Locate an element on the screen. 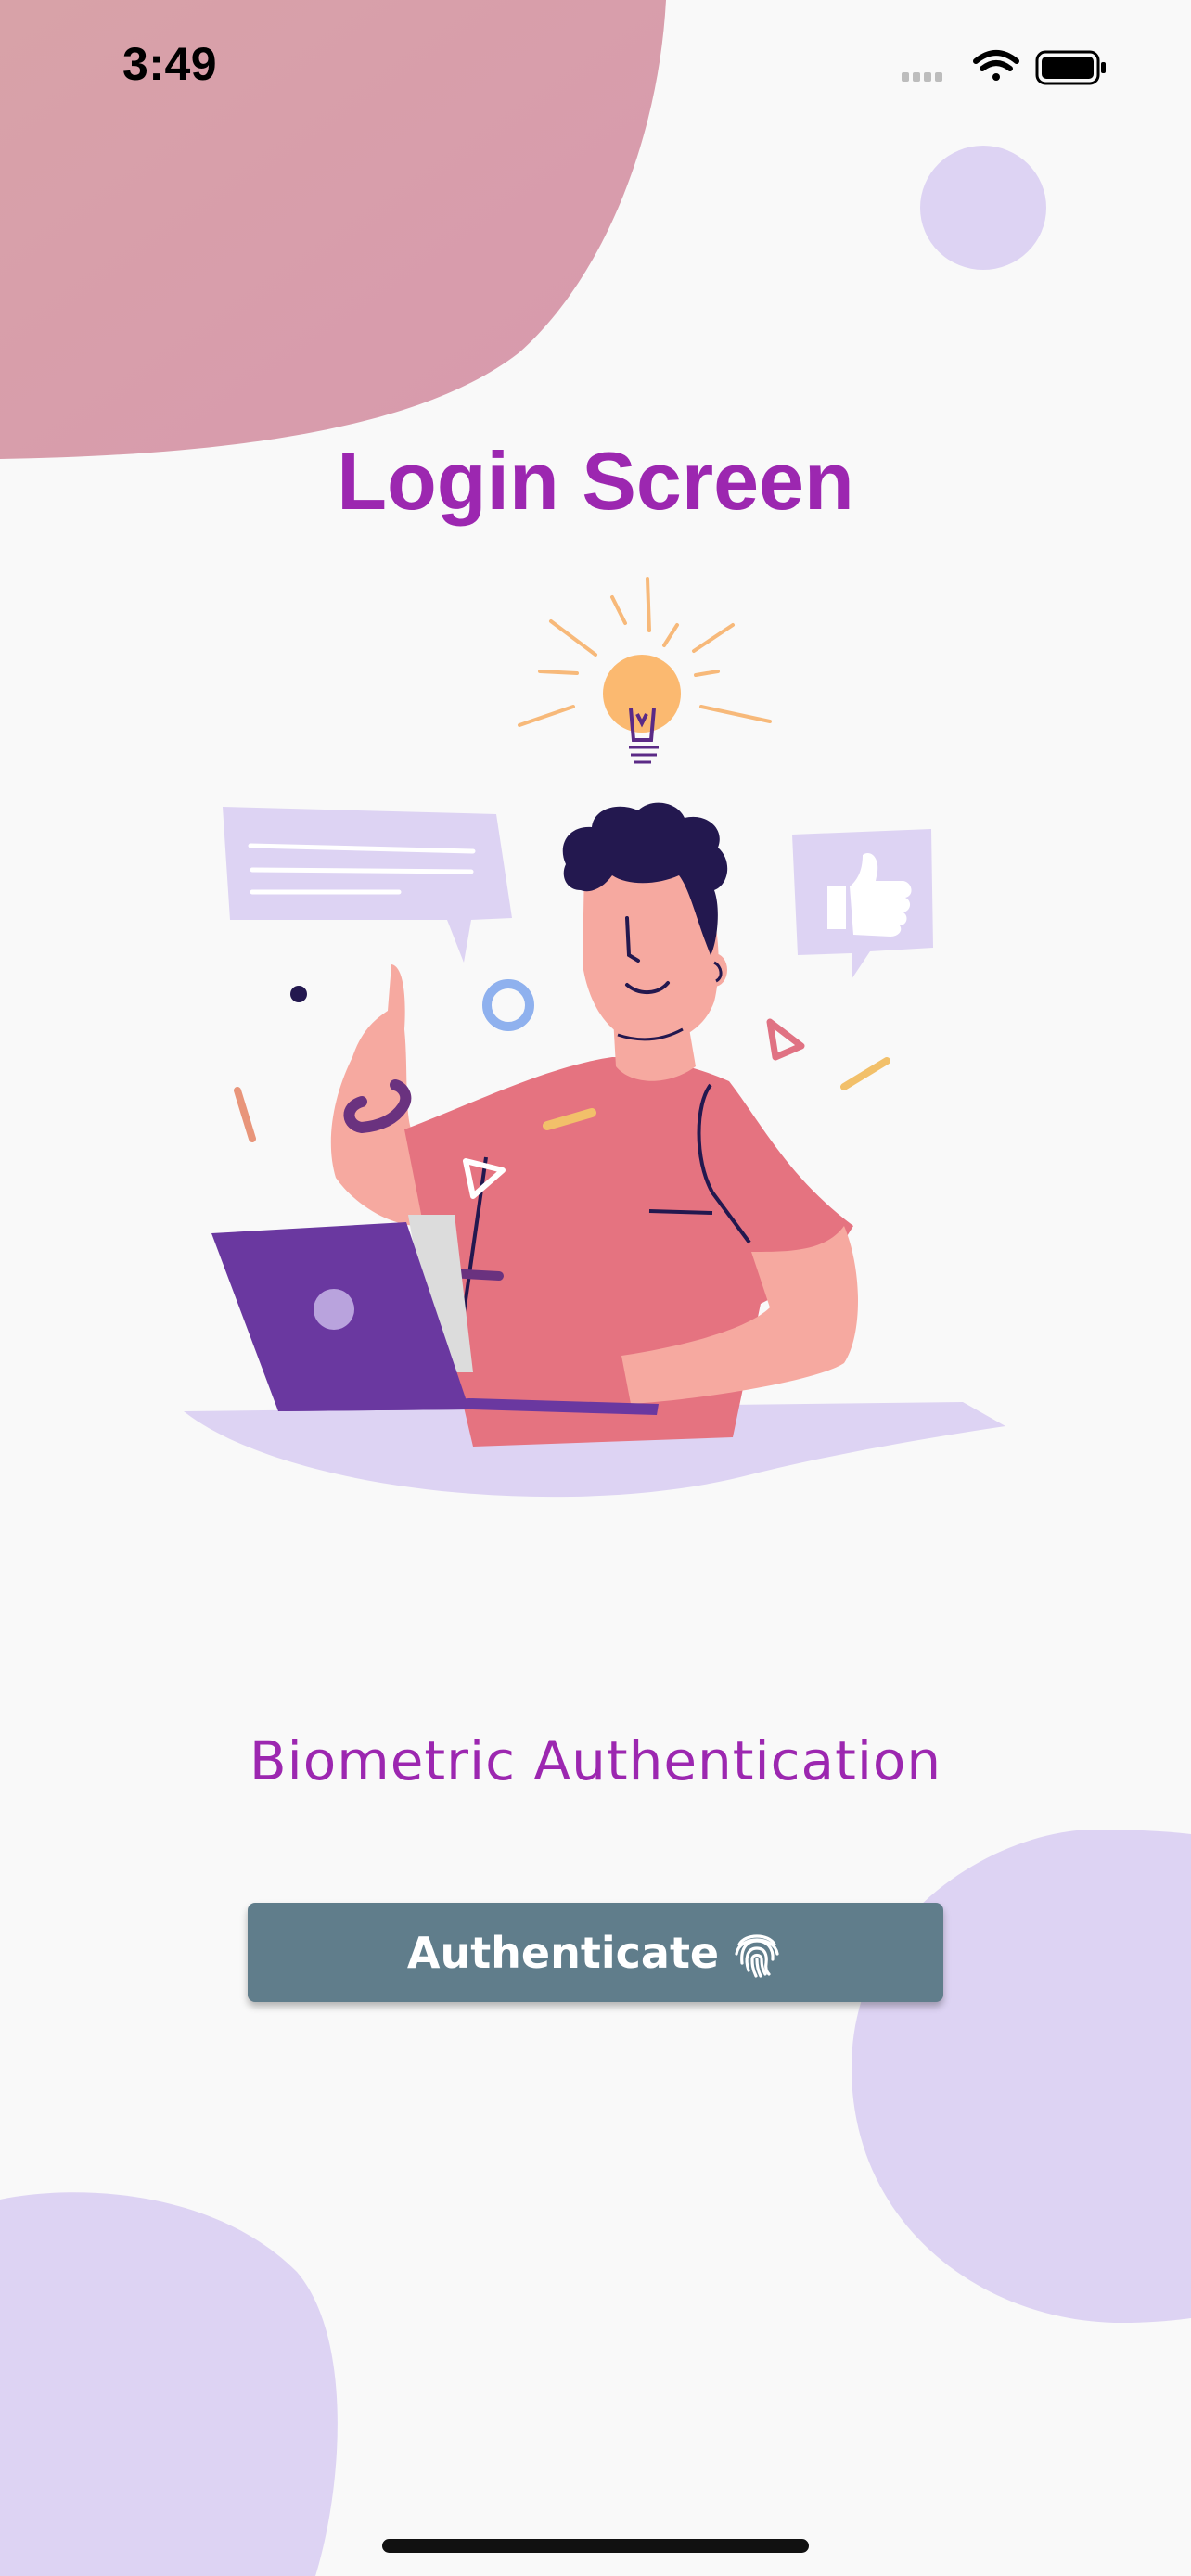  ear is located at coordinates (714, 970).